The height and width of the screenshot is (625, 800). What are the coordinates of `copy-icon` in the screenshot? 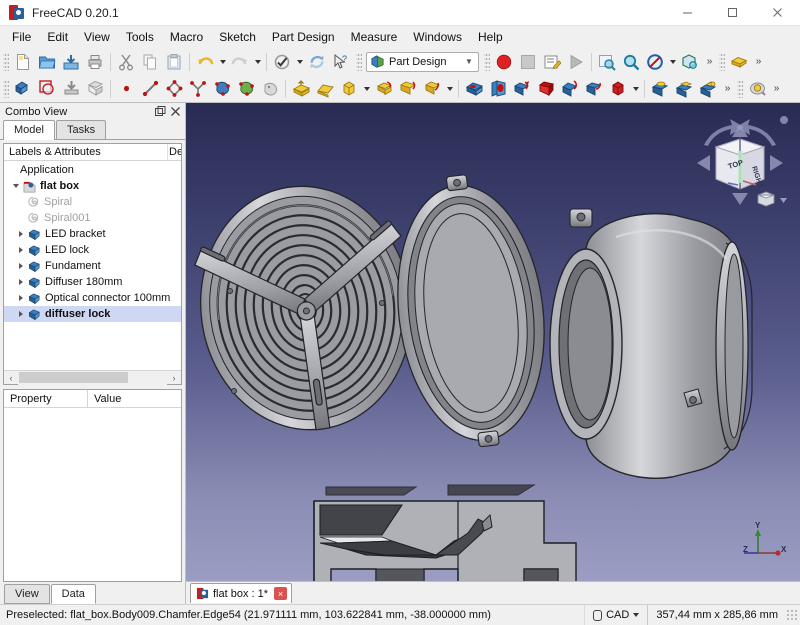 It's located at (150, 62).